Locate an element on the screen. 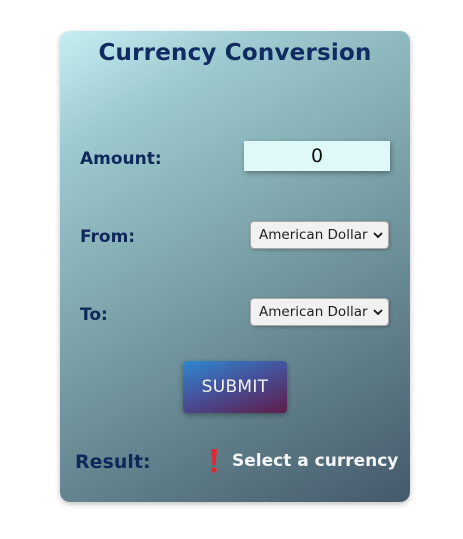  submit-button: SUBMIT is located at coordinates (235, 387).